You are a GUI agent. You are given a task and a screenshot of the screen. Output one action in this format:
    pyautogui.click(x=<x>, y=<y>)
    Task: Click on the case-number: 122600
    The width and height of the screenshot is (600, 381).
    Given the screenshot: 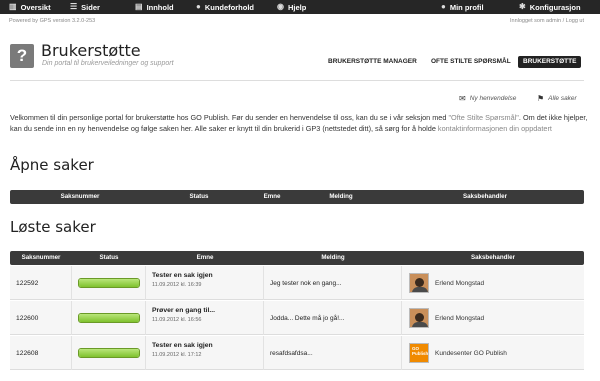 What is the action you would take?
    pyautogui.click(x=41, y=318)
    